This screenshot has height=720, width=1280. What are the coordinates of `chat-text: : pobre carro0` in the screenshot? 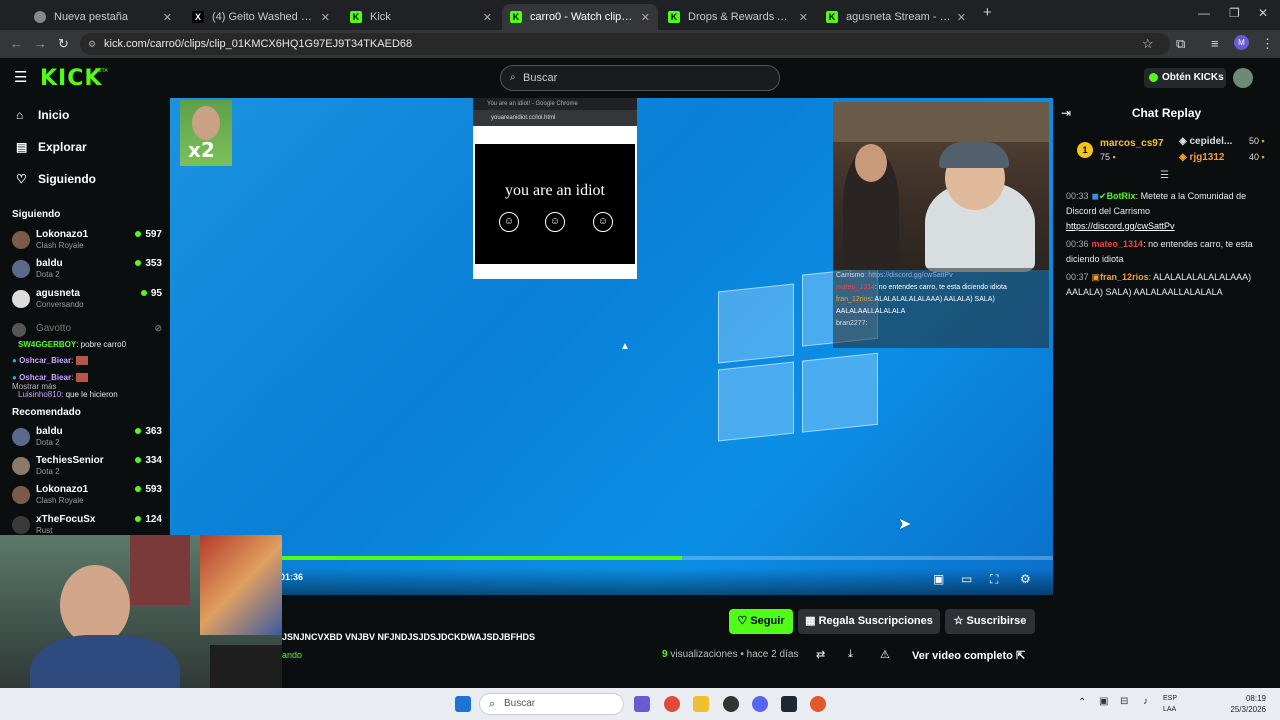 It's located at (101, 344).